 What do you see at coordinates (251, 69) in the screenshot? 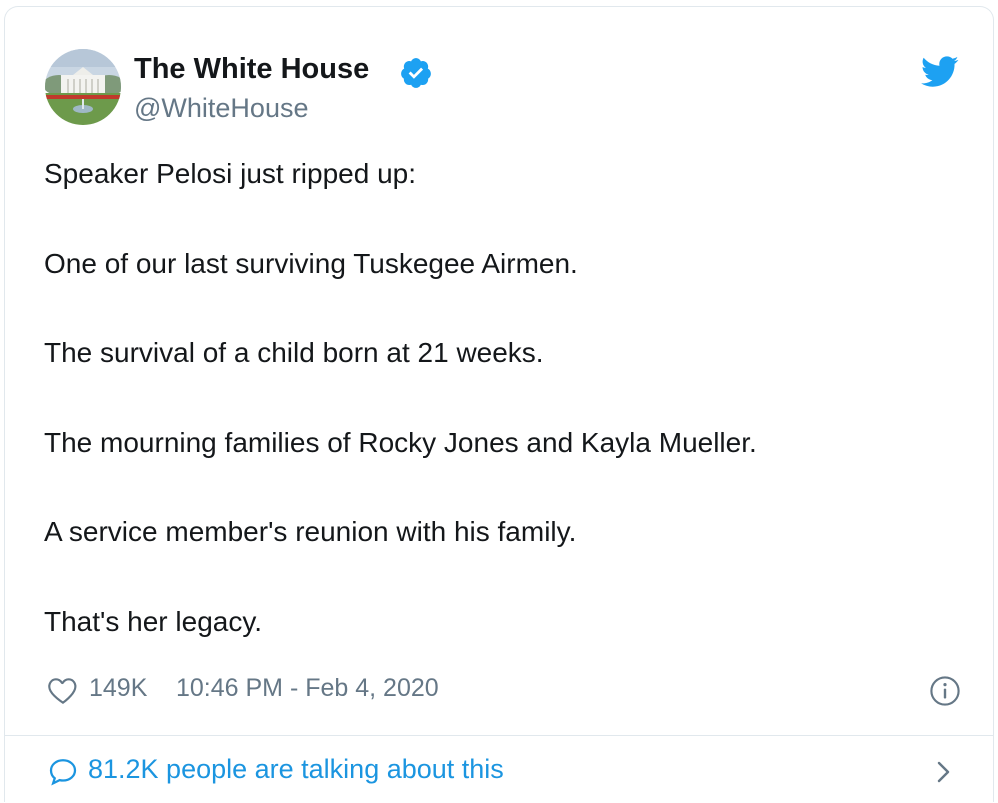
I see `display-name: The White House` at bounding box center [251, 69].